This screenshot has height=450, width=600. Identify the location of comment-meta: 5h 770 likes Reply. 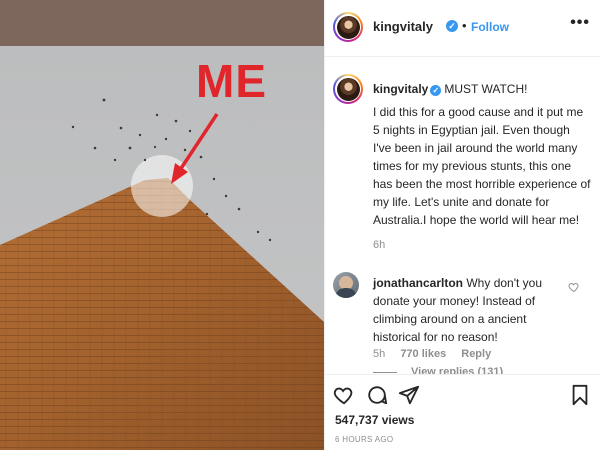
(438, 354).